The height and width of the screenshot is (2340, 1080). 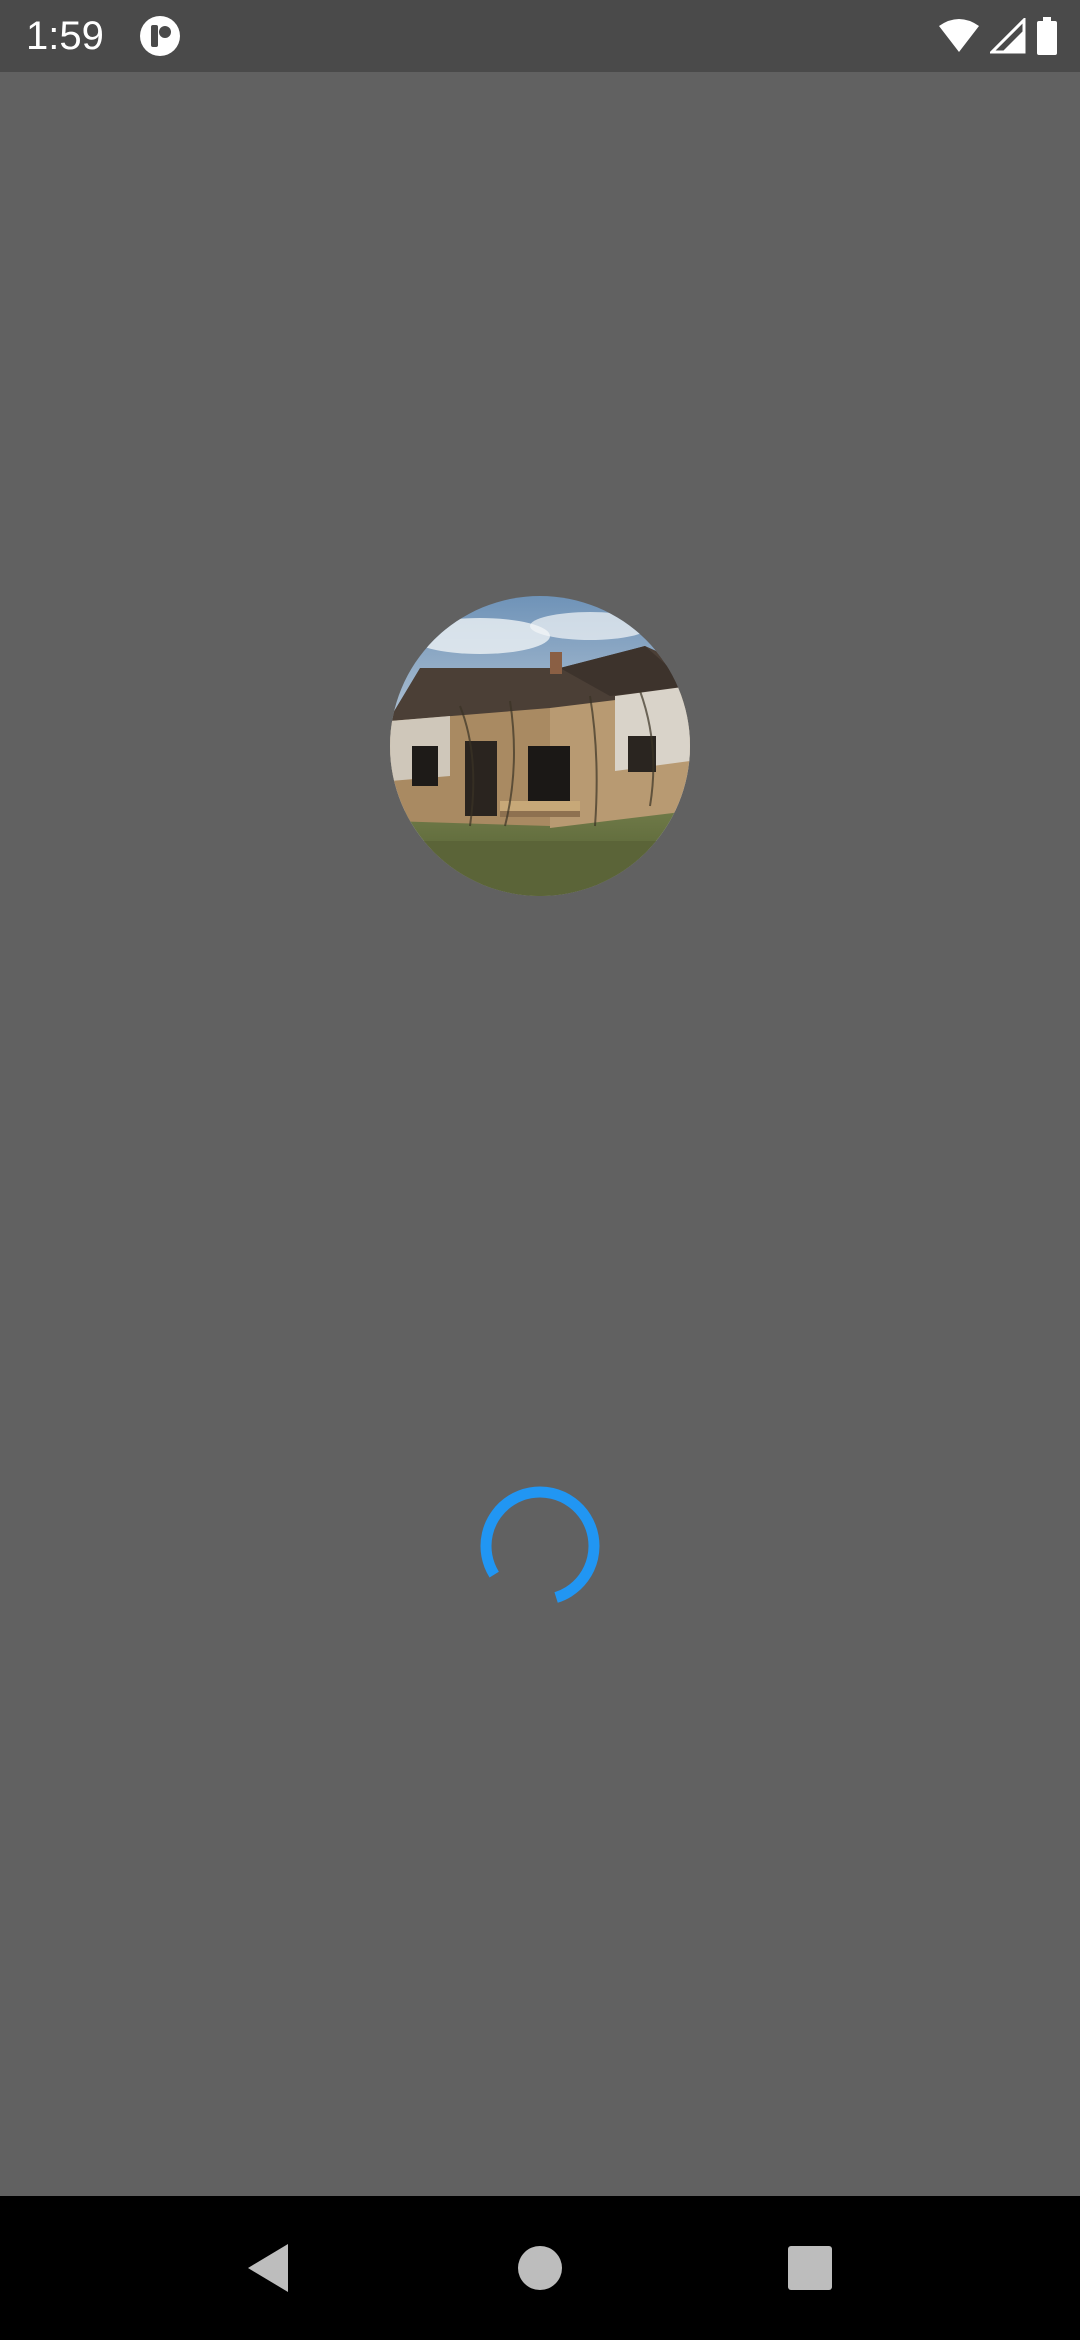 I want to click on recents-icon, so click(x=810, y=2268).